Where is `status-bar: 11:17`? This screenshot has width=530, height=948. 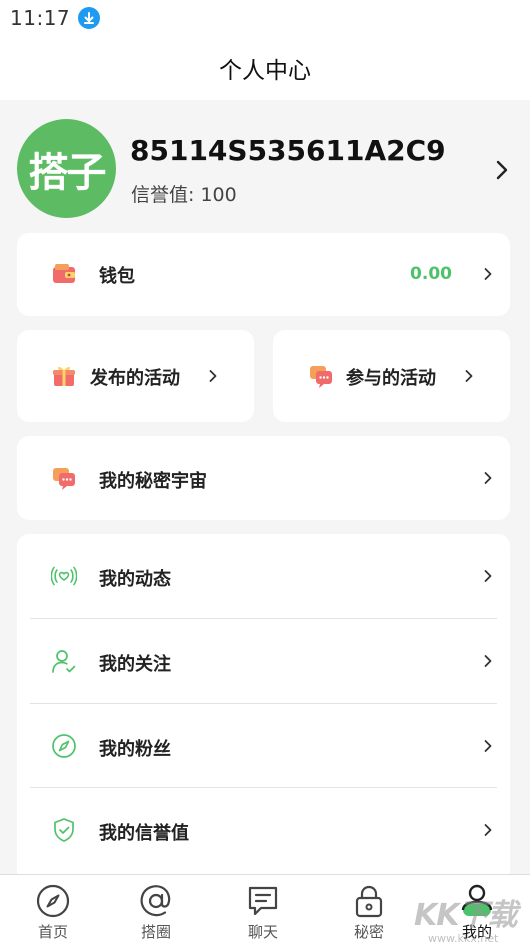
status-bar: 11:17 is located at coordinates (265, 18).